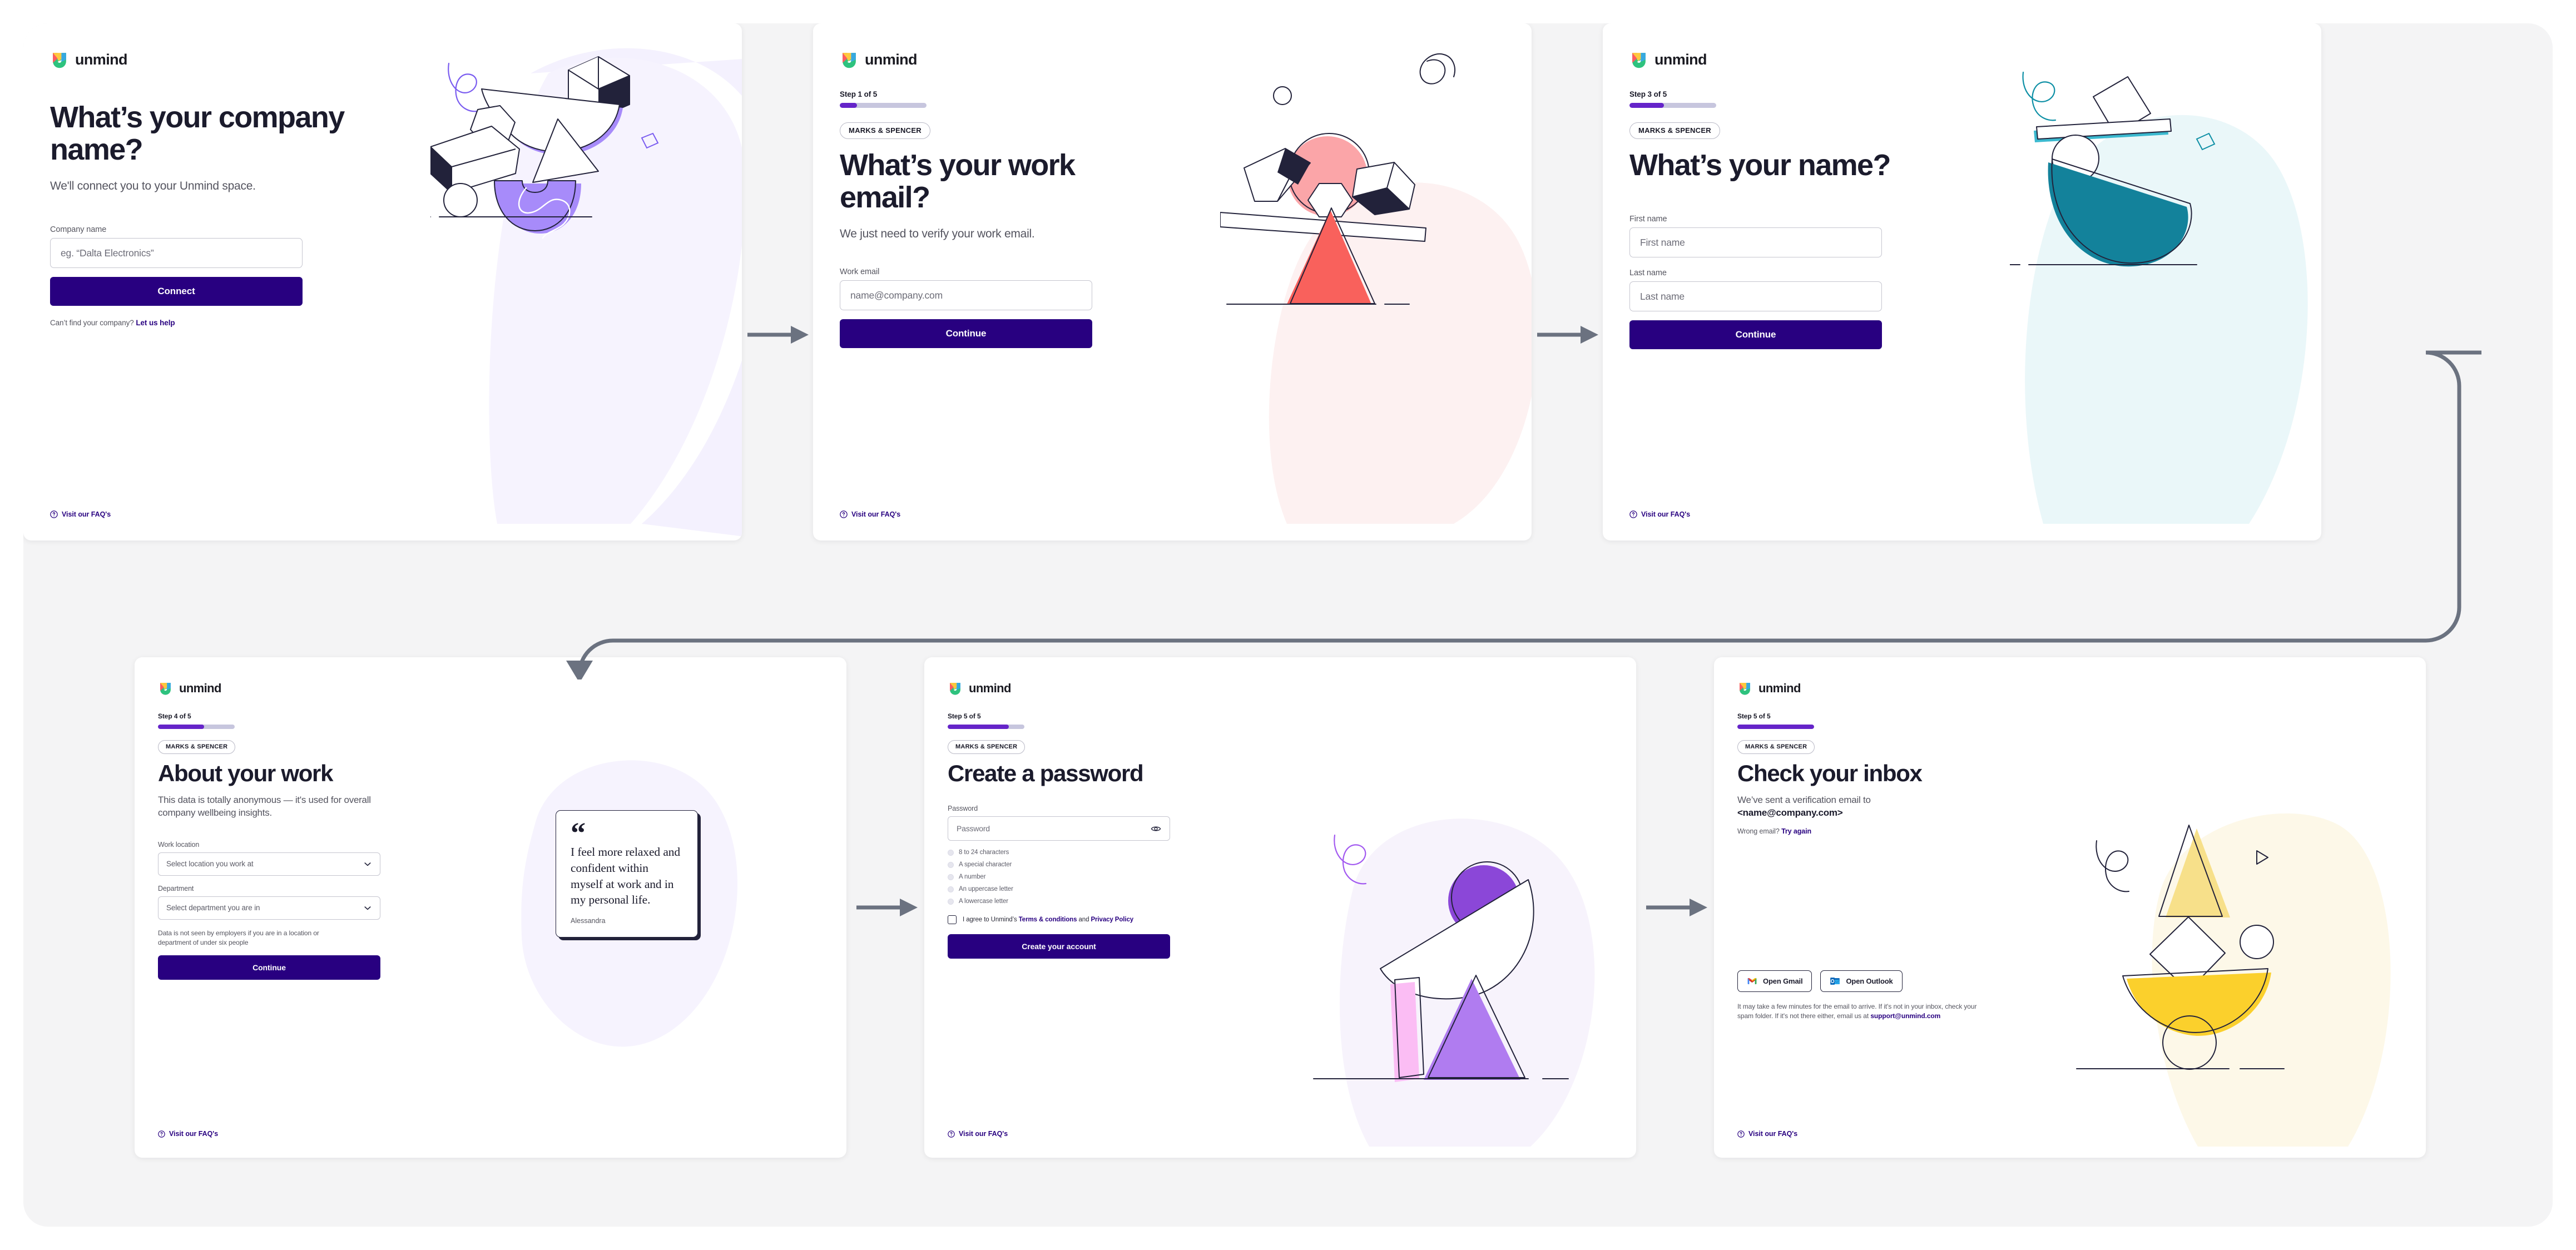 The image size is (2576, 1250). I want to click on connect-button: Connect, so click(177, 291).